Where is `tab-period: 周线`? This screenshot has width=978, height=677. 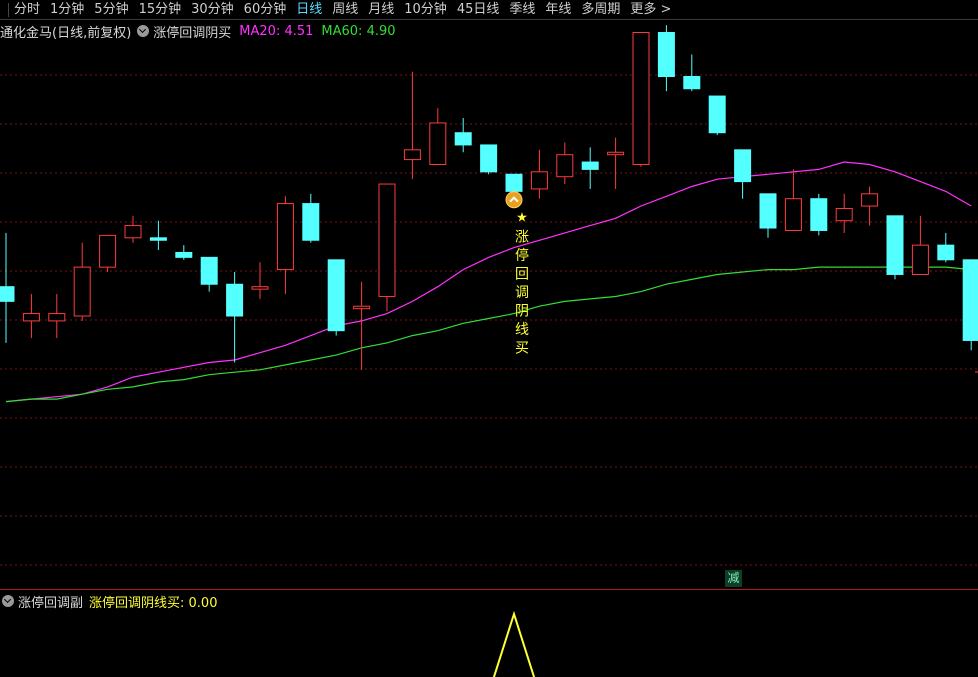
tab-period: 周线 is located at coordinates (345, 10).